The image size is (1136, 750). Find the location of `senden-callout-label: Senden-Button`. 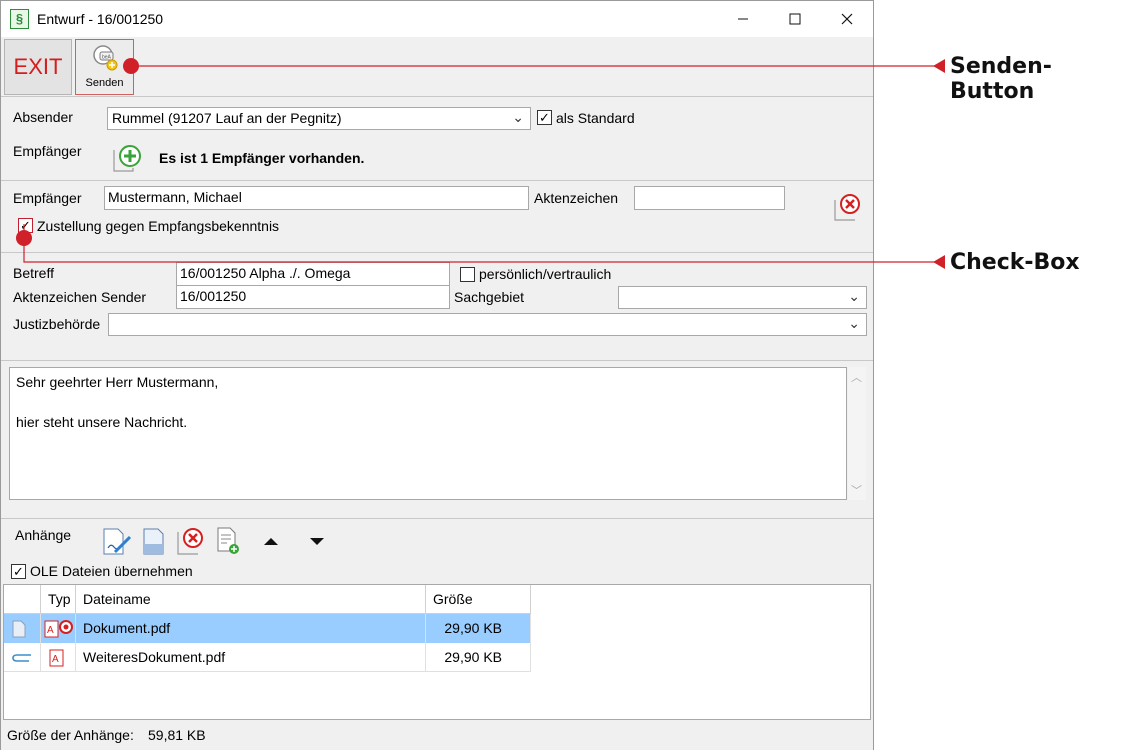

senden-callout-label: Senden-Button is located at coordinates (1001, 79).